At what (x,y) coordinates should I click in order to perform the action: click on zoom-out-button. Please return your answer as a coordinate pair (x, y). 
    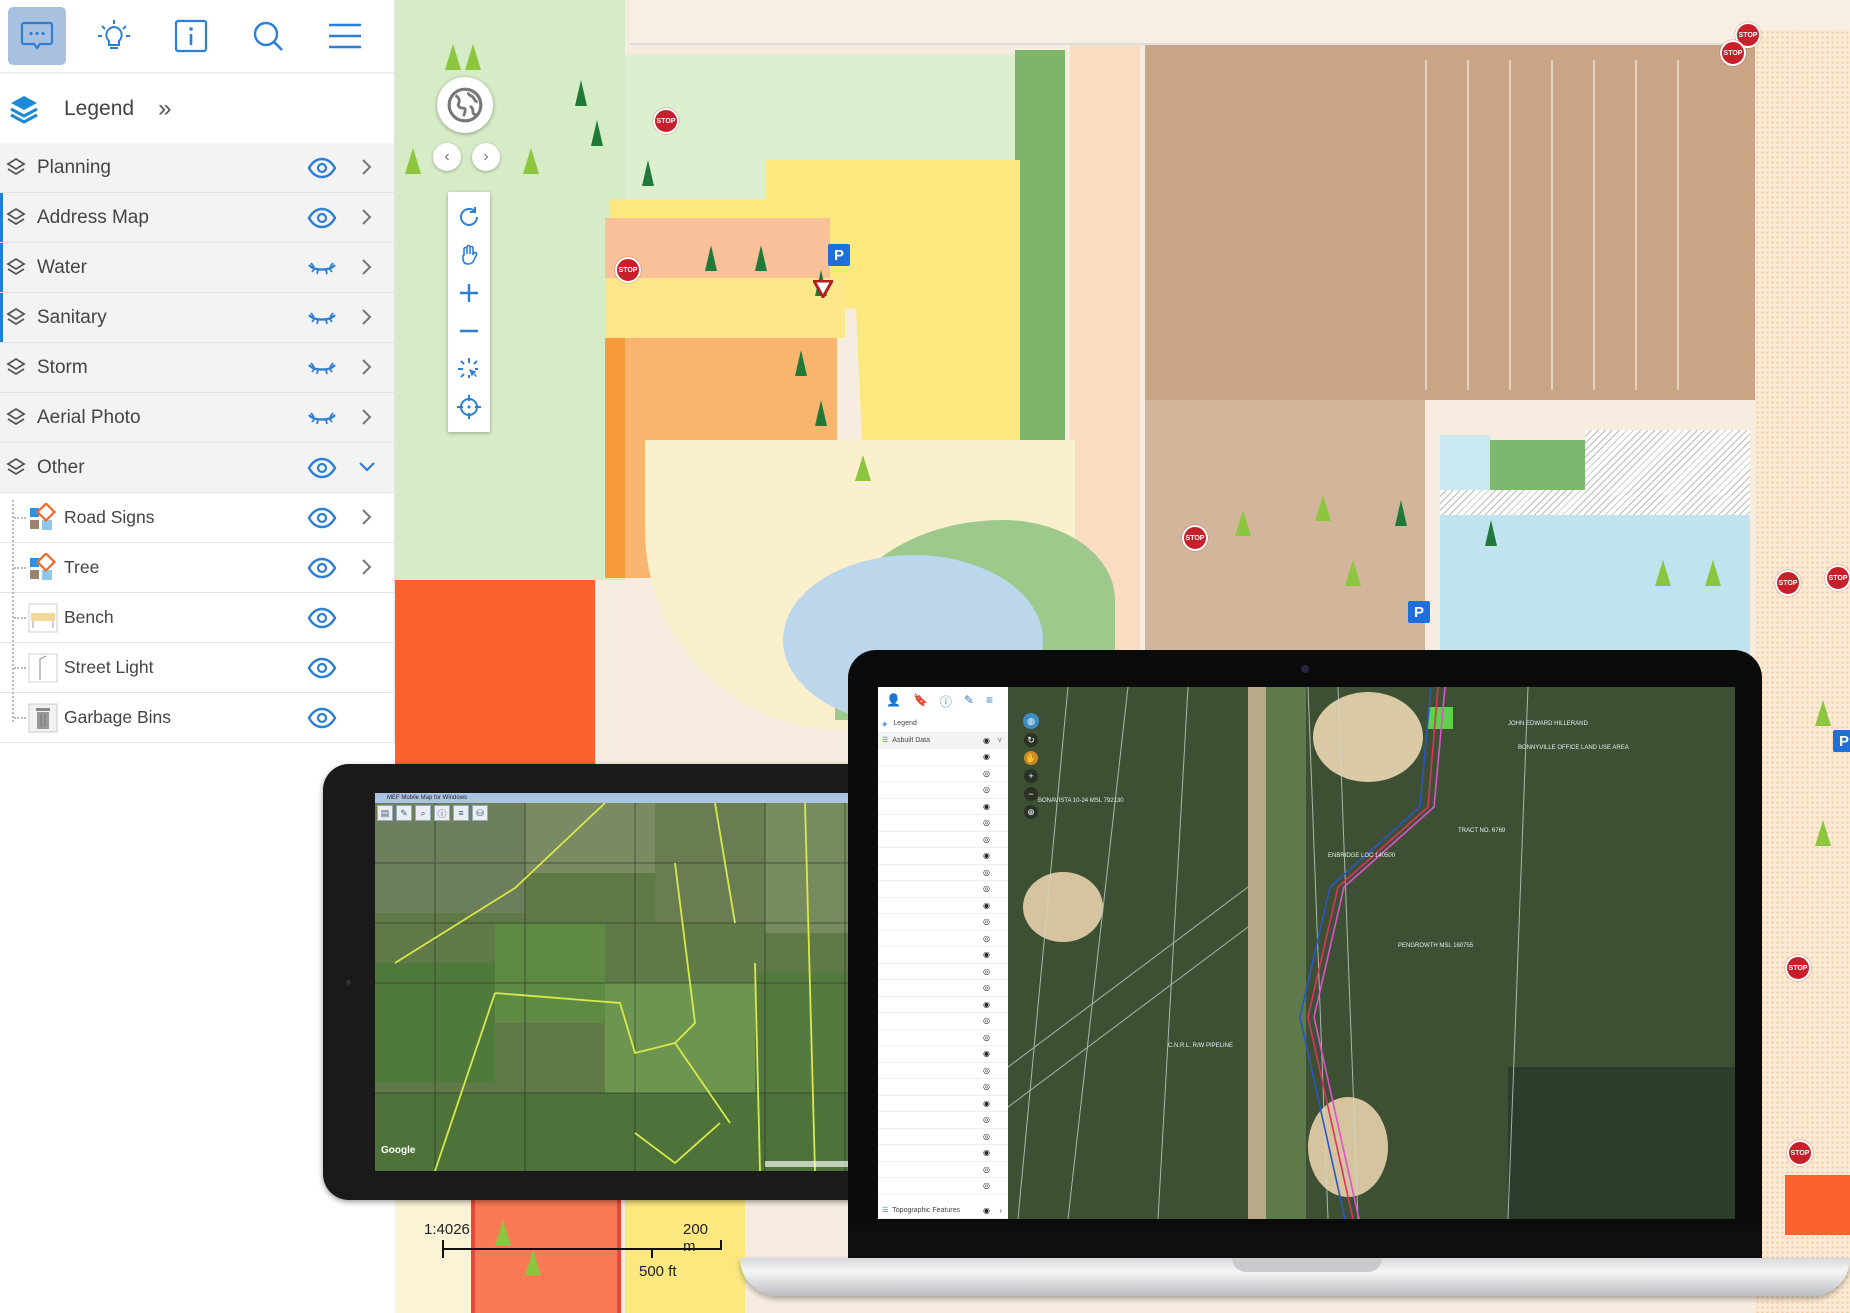
    Looking at the image, I should click on (469, 331).